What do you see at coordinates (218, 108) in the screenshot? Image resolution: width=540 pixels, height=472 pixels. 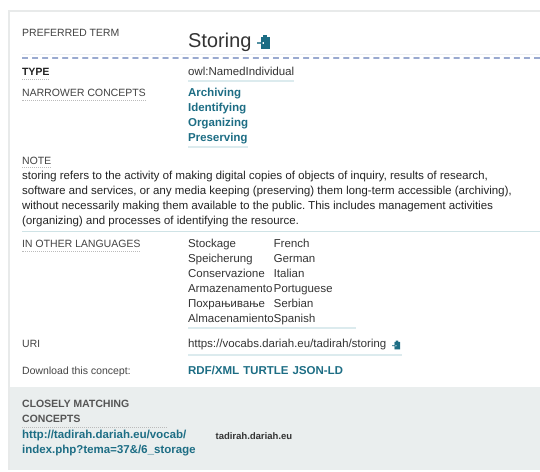 I see `concept-link: Identifying` at bounding box center [218, 108].